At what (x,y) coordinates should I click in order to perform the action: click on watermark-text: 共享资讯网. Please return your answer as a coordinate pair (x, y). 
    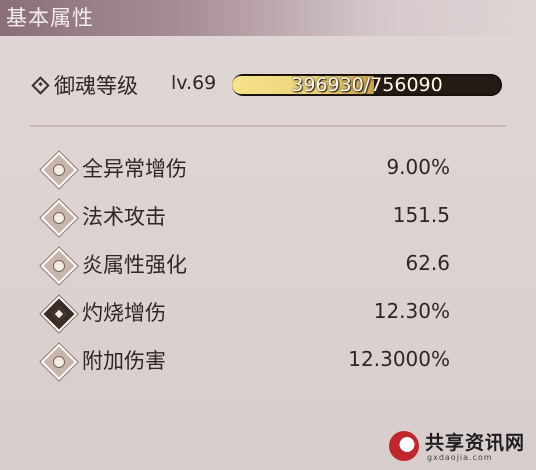
    Looking at the image, I should click on (475, 443).